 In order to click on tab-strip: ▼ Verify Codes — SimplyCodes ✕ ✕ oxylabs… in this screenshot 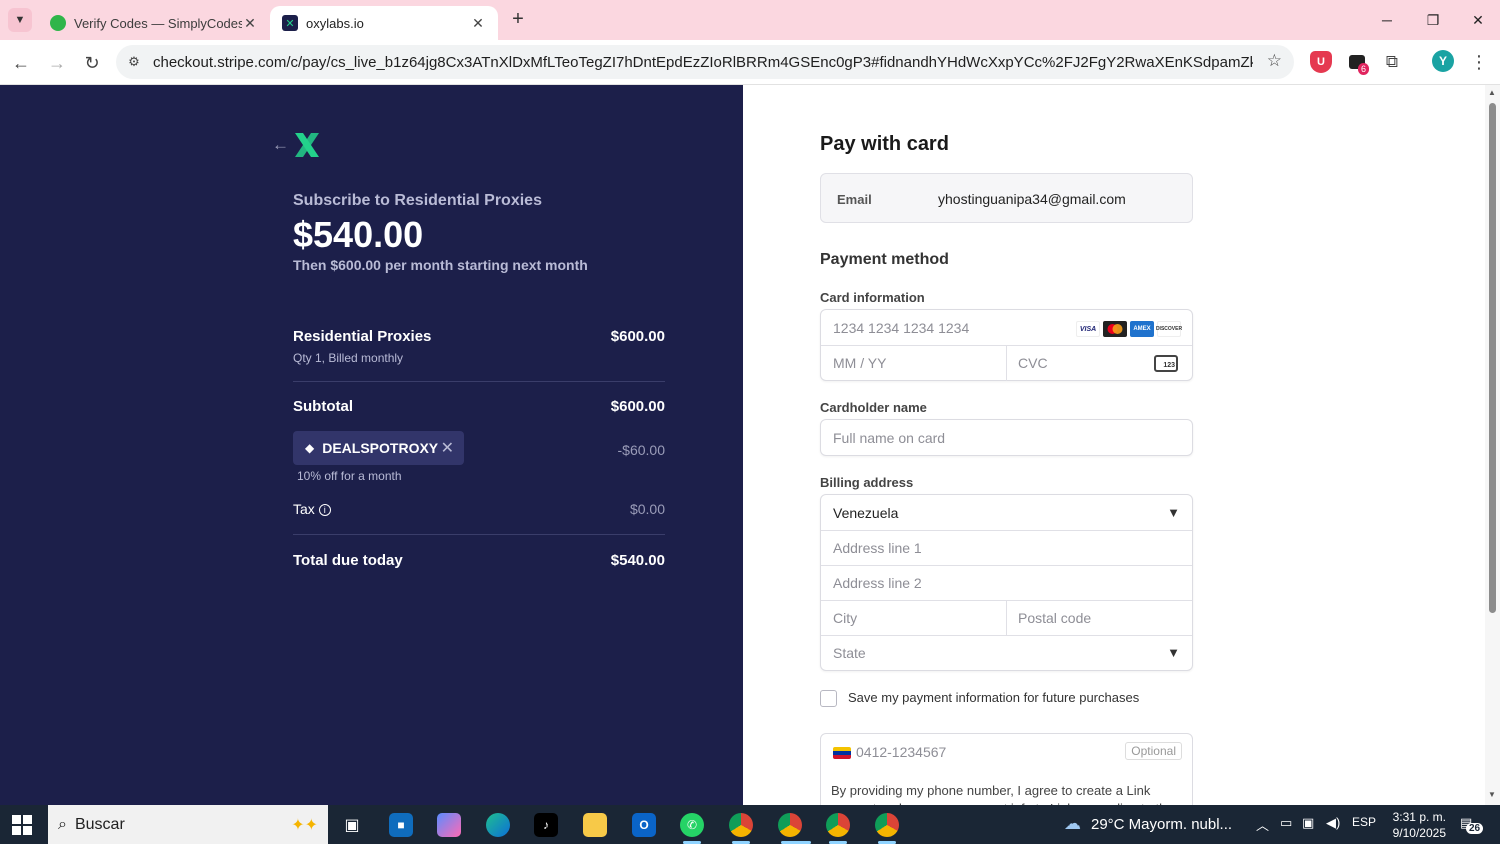, I will do `click(750, 20)`.